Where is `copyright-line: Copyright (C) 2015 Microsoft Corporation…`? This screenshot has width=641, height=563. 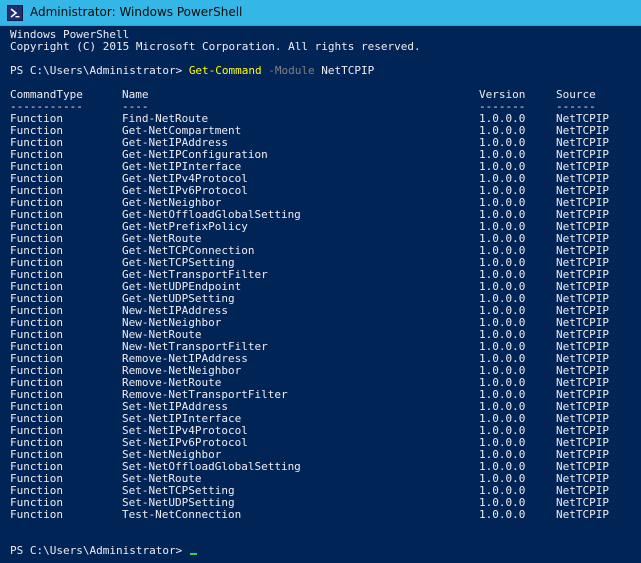 copyright-line: Copyright (C) 2015 Microsoft Corporation… is located at coordinates (215, 46).